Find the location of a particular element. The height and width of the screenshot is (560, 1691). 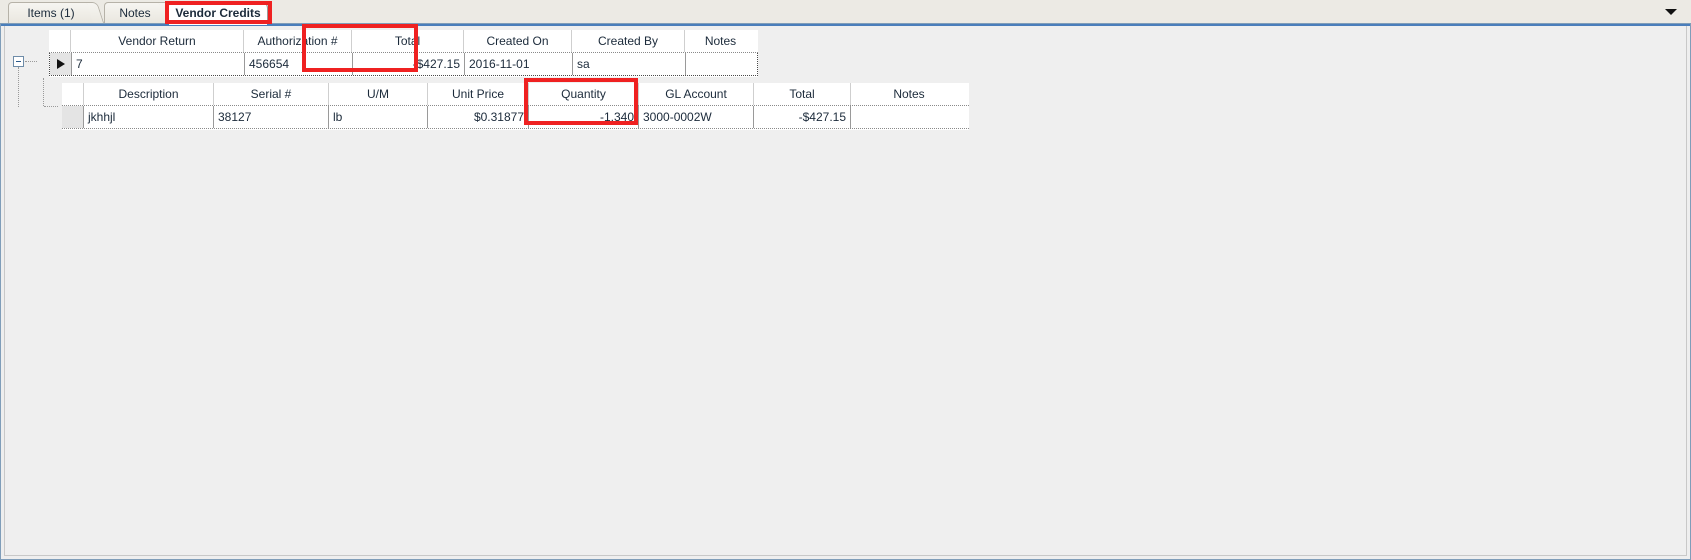

column-header-created-by: Created By is located at coordinates (628, 41).